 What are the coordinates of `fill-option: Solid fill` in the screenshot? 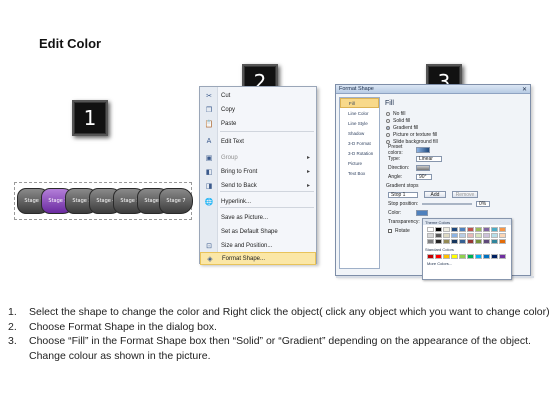 It's located at (455, 120).